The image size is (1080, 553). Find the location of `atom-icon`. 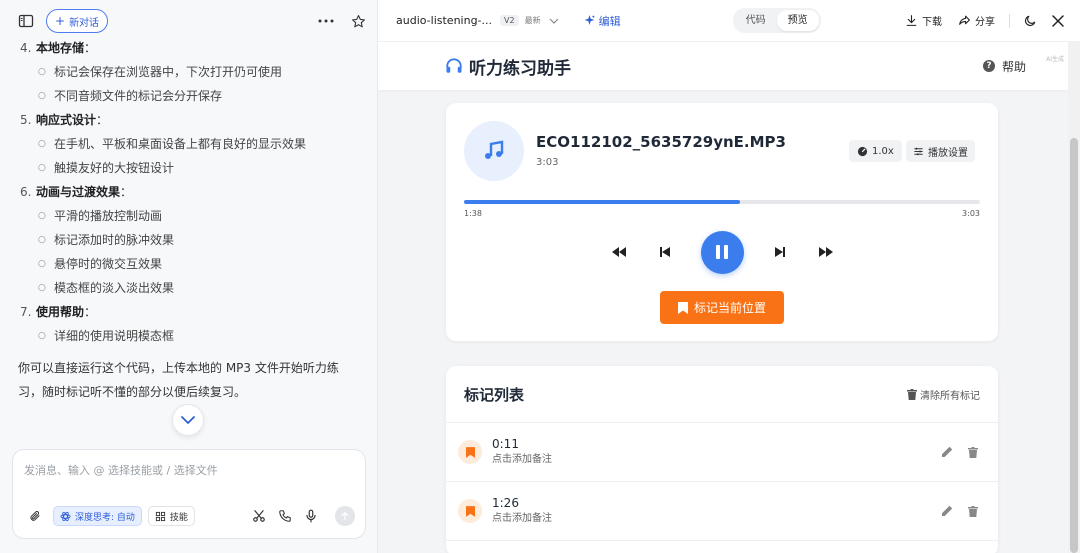

atom-icon is located at coordinates (65, 516).